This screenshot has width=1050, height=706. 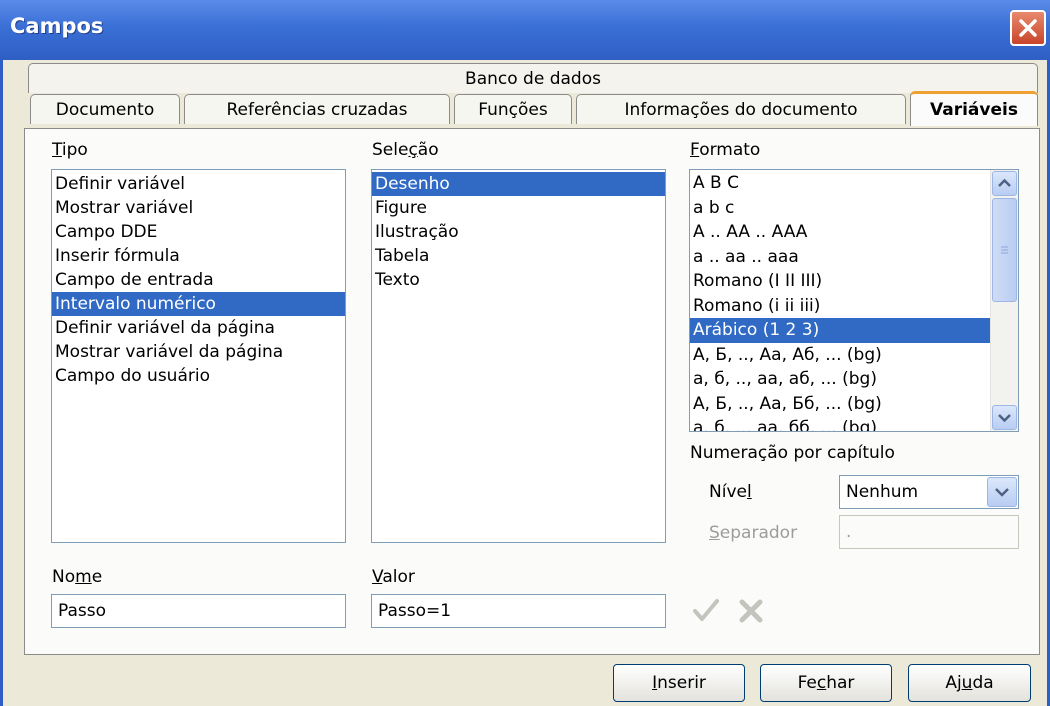 What do you see at coordinates (518, 280) in the screenshot?
I see `list-item: Texto` at bounding box center [518, 280].